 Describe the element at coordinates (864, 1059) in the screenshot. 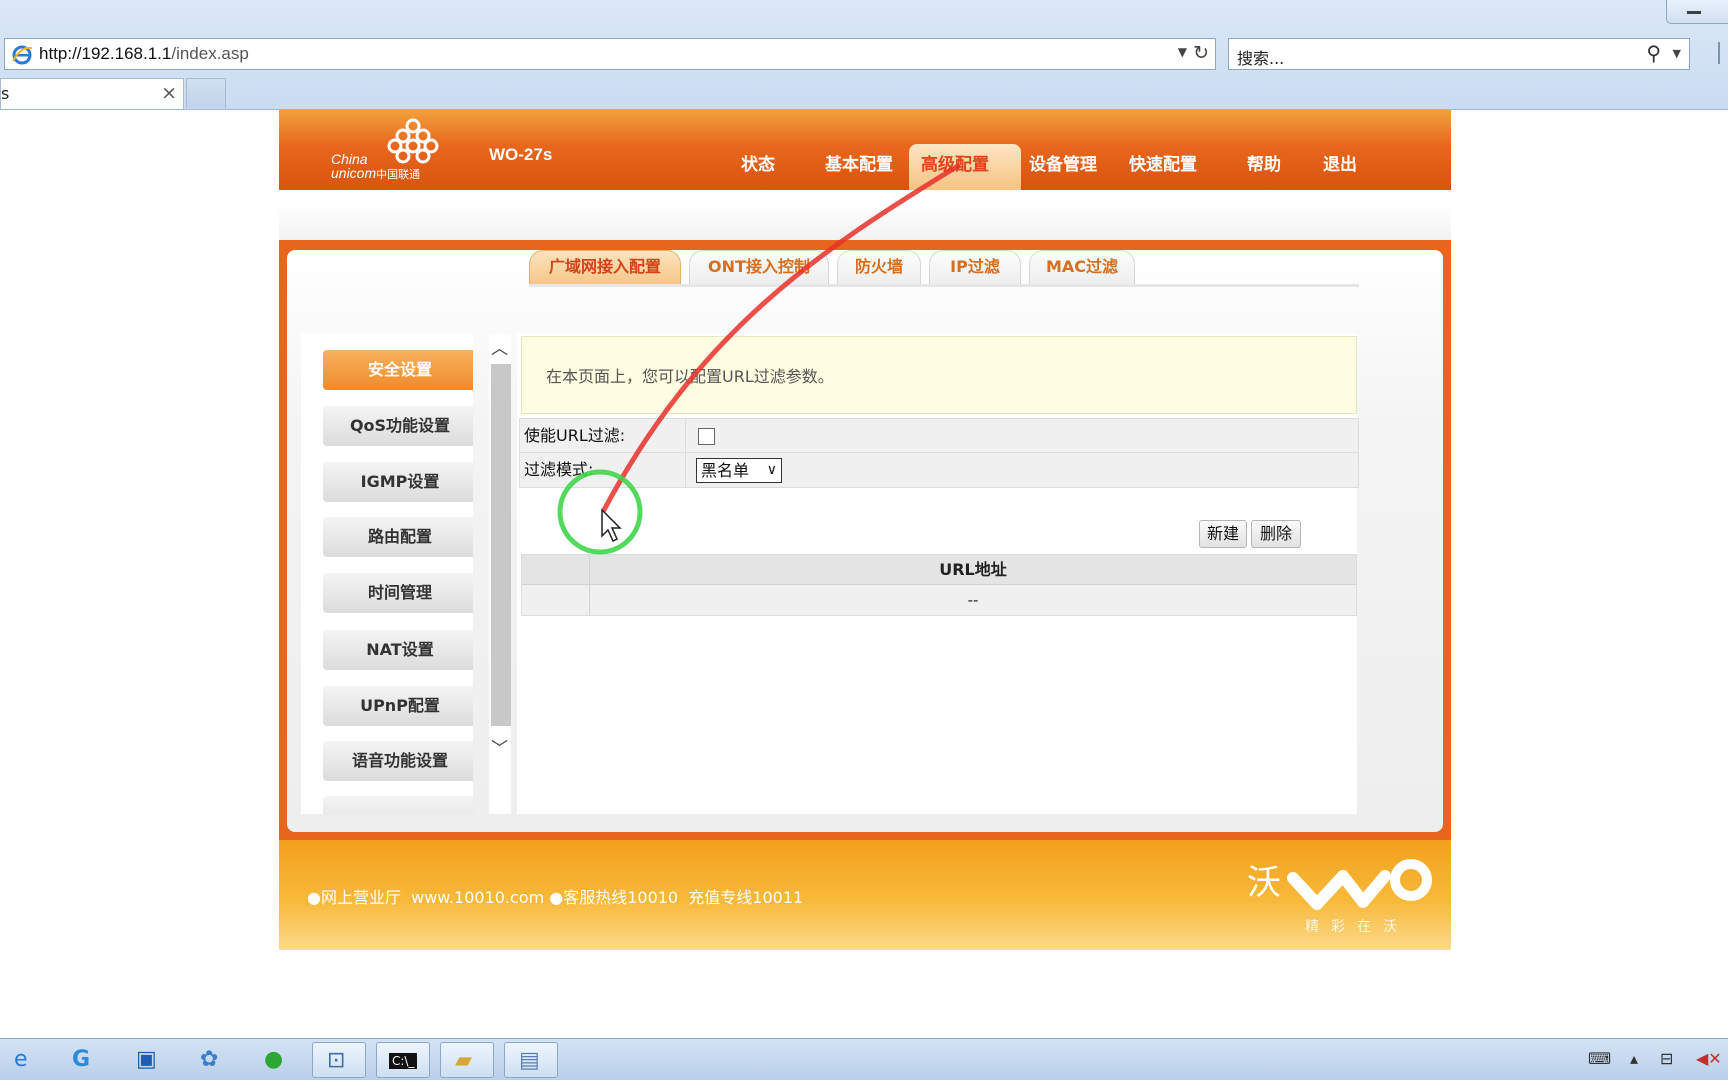

I see `windows-taskbar: e G ▣ ✿ ● ⊡ C:\_ ▰ ▤ ⌨ ▴ ⊟ ◀✕` at that location.